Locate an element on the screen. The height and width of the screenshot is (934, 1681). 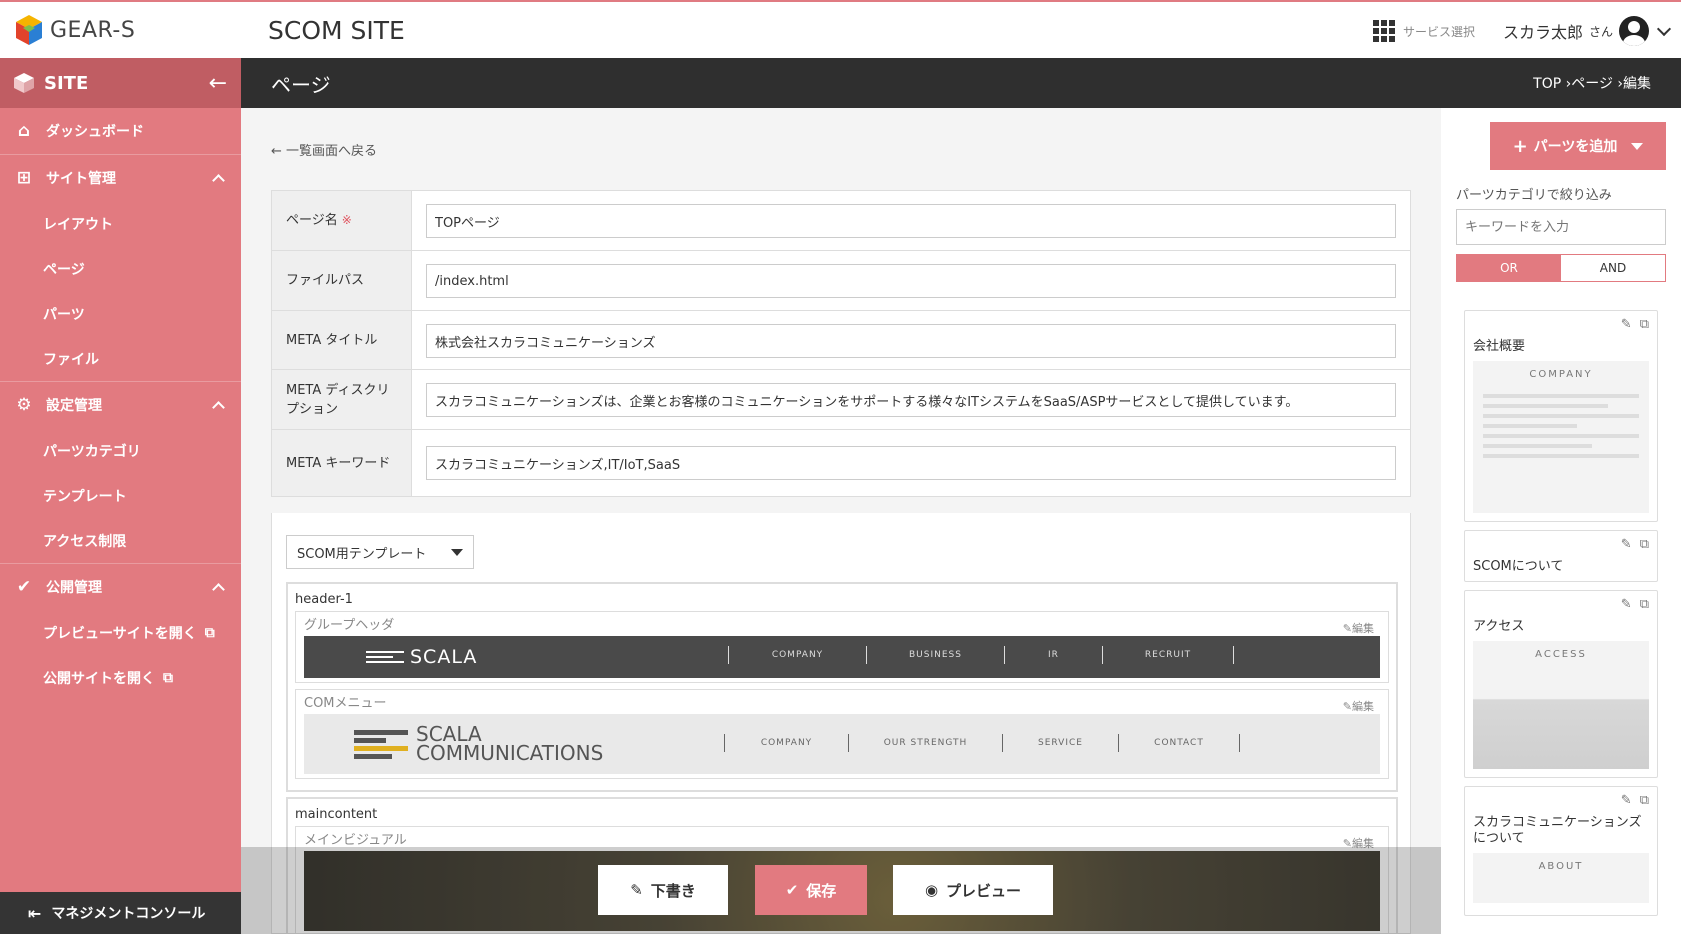
keyword-input is located at coordinates (1561, 227).